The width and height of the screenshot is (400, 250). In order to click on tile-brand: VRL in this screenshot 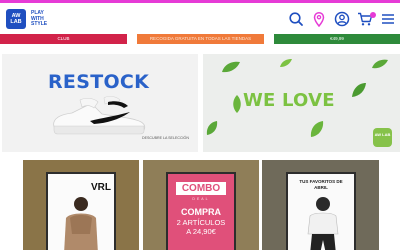, I will do `click(101, 187)`.